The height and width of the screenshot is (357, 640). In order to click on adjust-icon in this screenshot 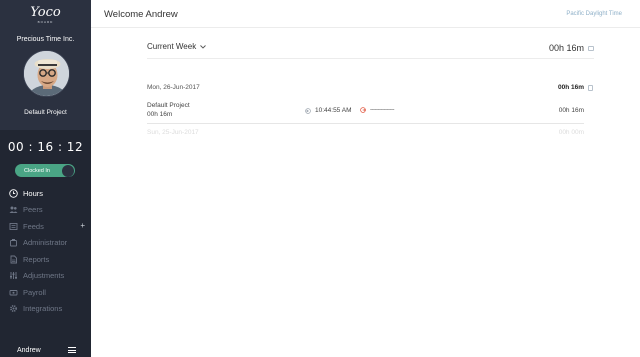, I will do `click(13, 275)`.